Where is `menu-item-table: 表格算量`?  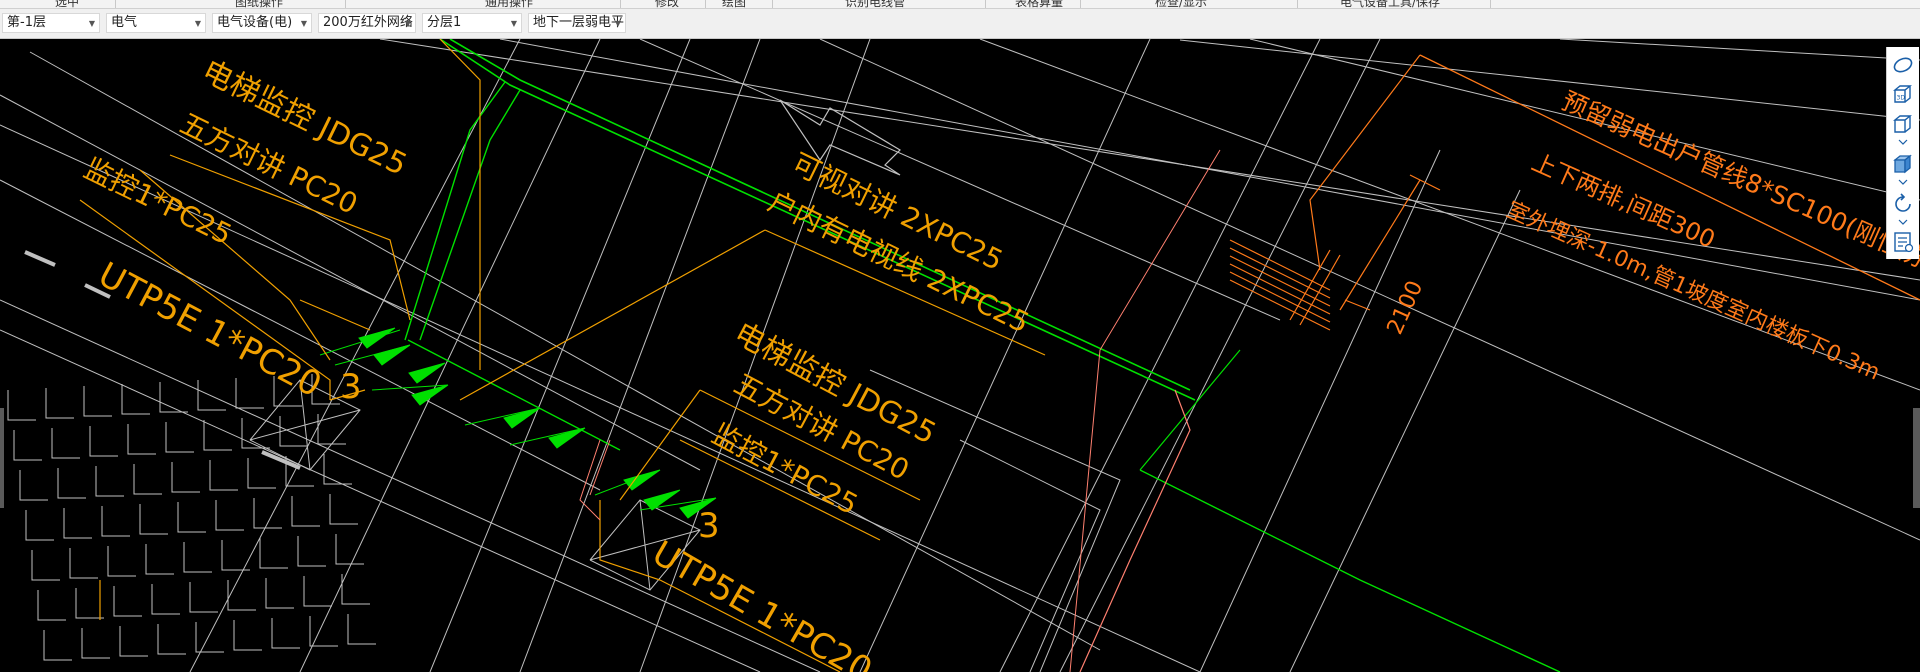 menu-item-table: 表格算量 is located at coordinates (1039, 4).